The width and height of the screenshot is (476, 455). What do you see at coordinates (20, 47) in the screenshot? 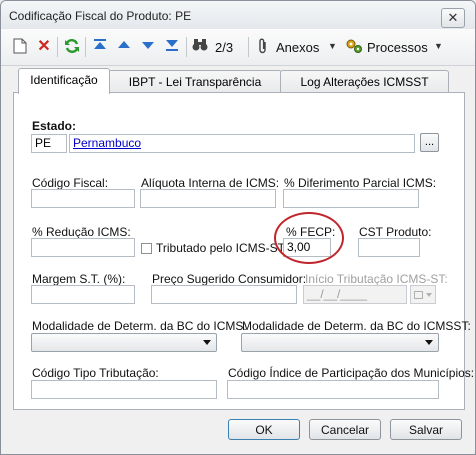
I see `new-document-icon` at bounding box center [20, 47].